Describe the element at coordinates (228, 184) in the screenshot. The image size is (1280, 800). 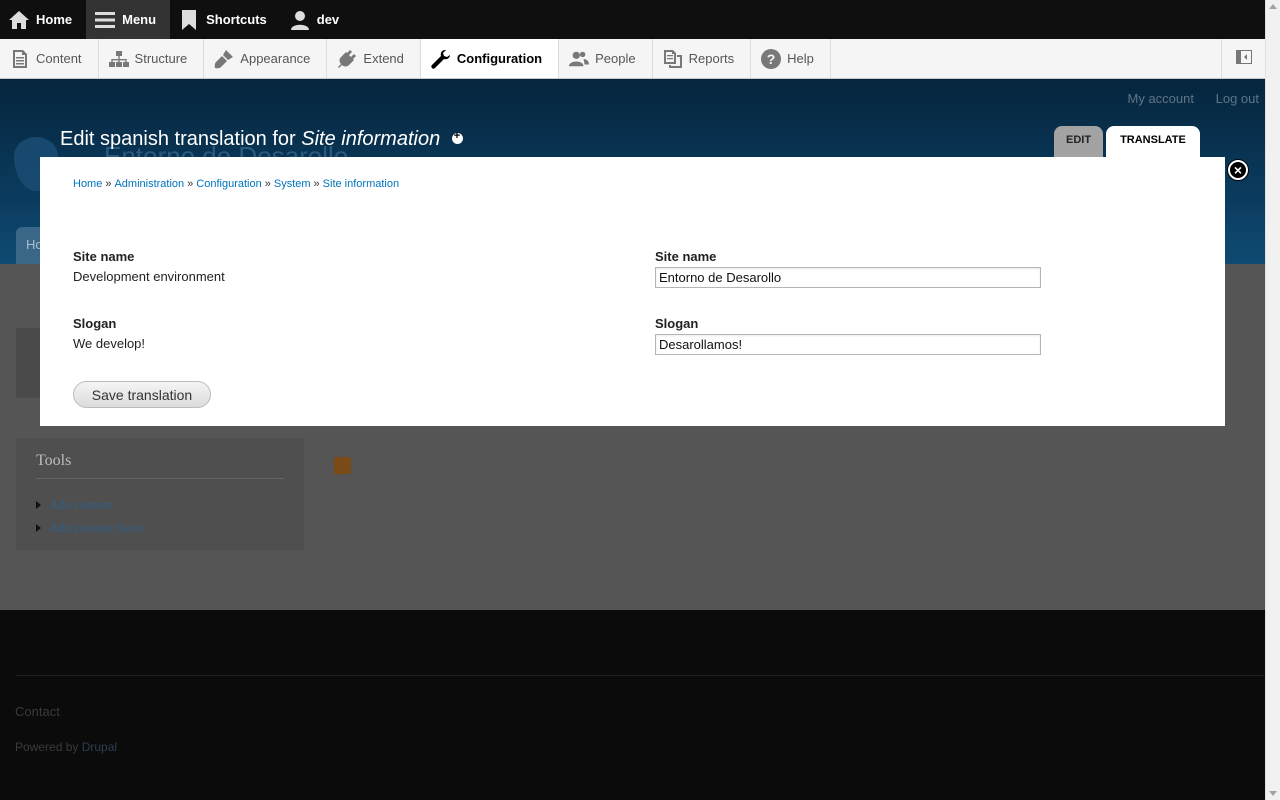
I see `breadcrumb-configuration: Configuration` at that location.